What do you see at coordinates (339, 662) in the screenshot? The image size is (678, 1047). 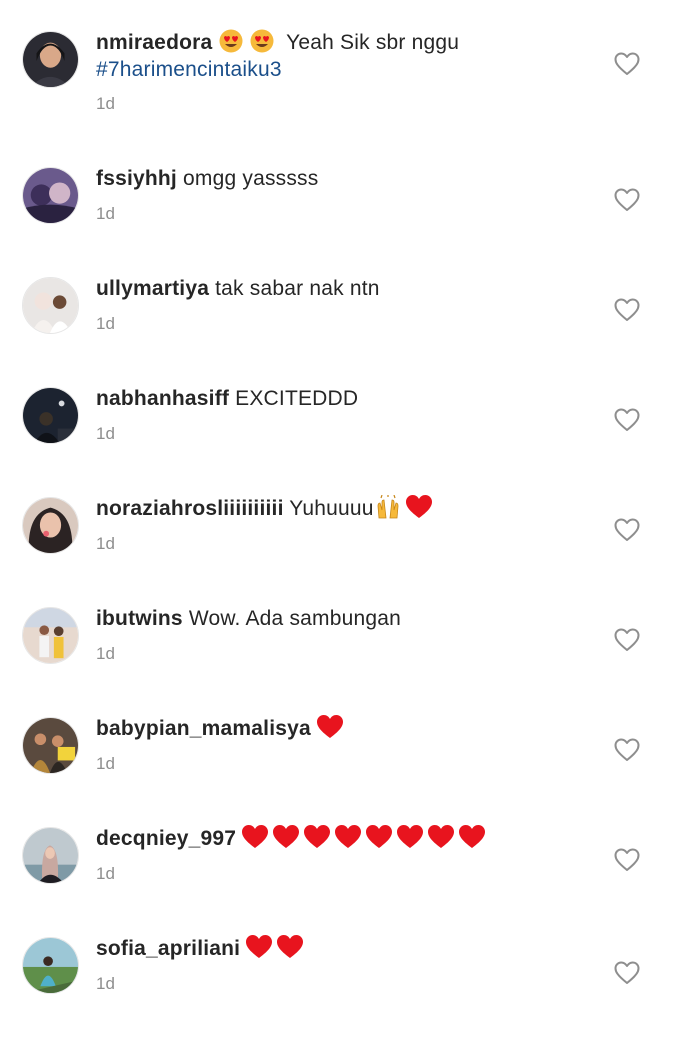 I see `comment-item: ibutwins Wow. Ada sambungan 1d` at bounding box center [339, 662].